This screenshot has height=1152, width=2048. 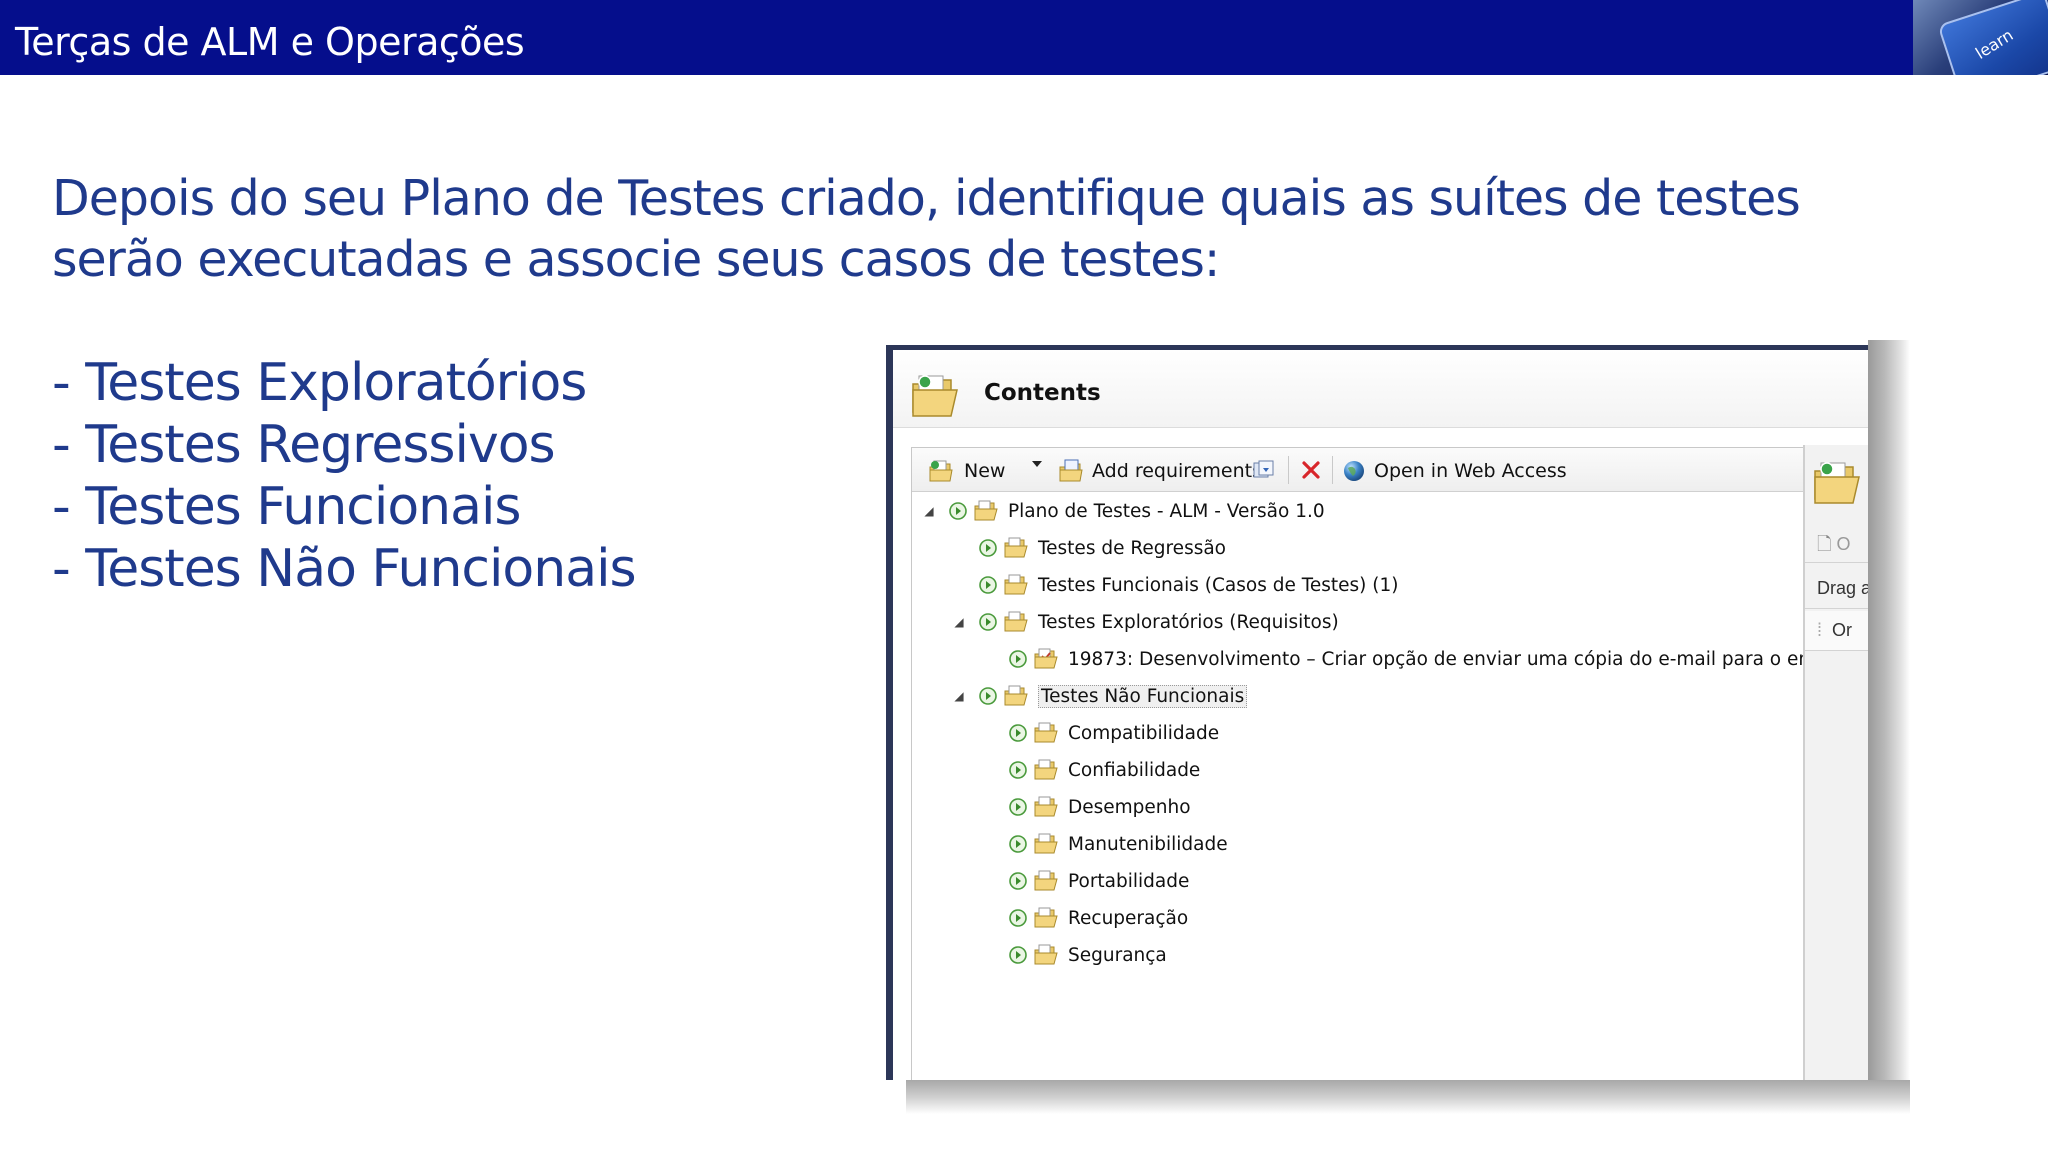 I want to click on tree-root-node: ◢ Plano de Testes - ALM - Versão 1.0, so click(x=1122, y=511).